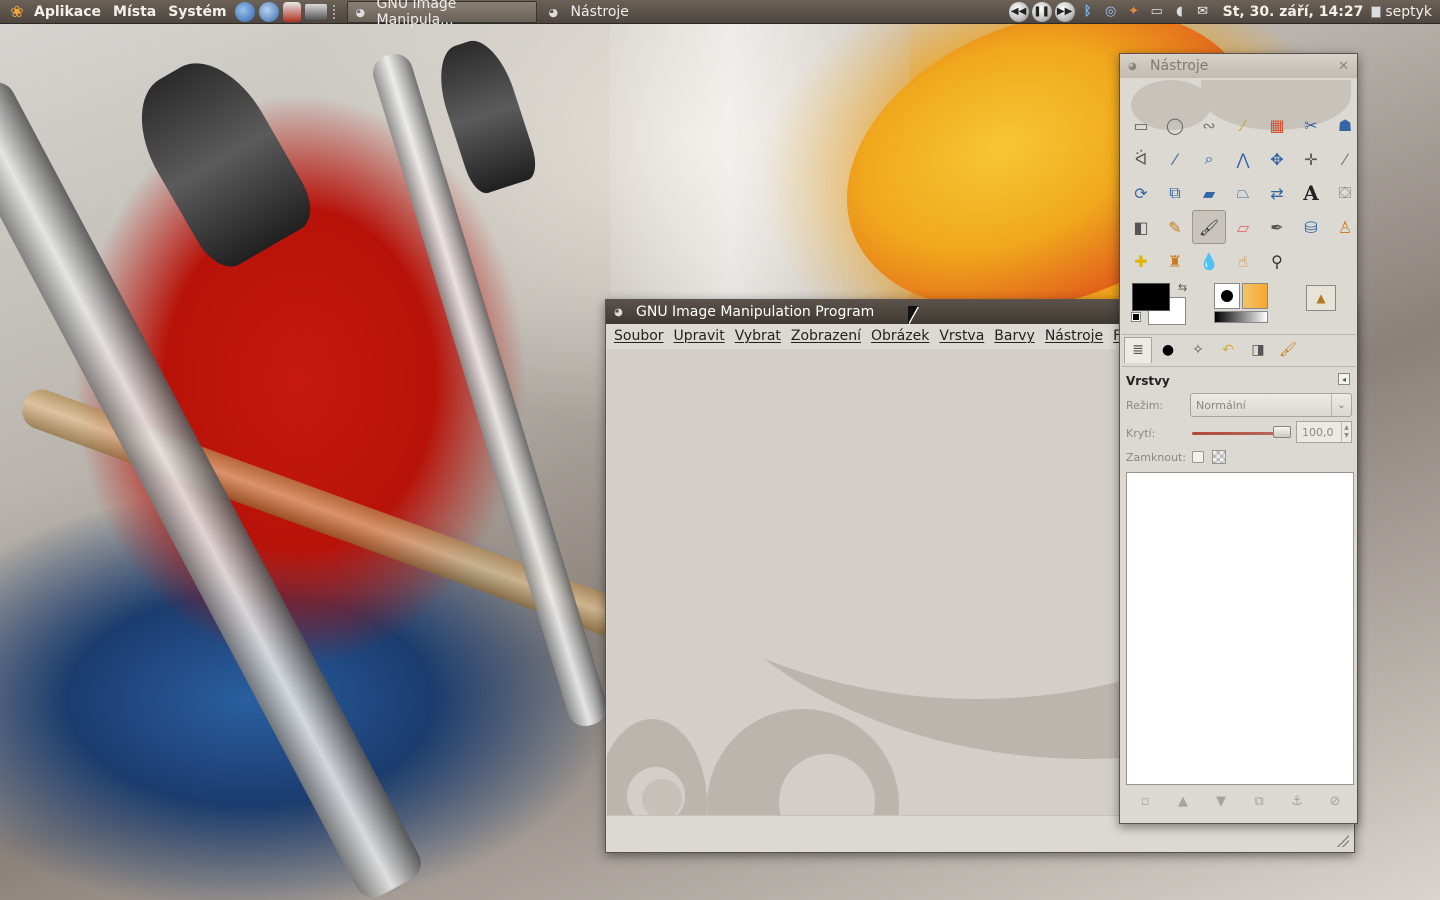 This screenshot has width=1440, height=900. I want to click on perspective-clone-icon: ♜, so click(1175, 261).